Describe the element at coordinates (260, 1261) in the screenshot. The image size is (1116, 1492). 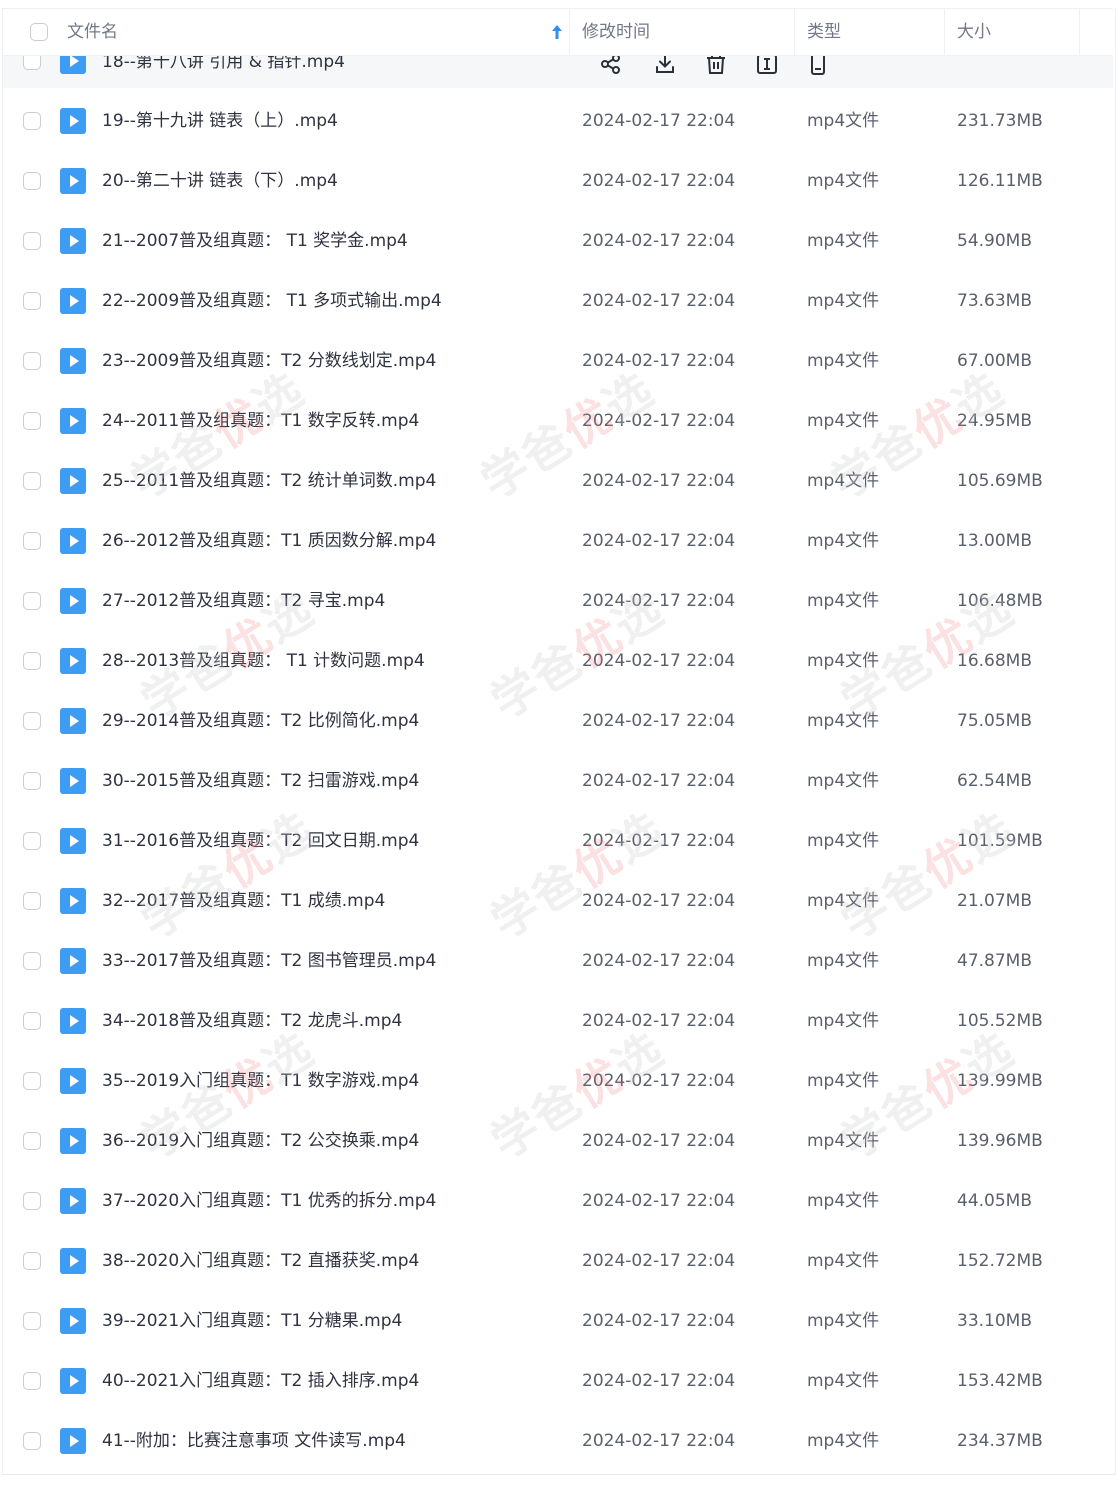
I see `file-name: 38--2020入门组真题：T2 直播获奖.mp4` at that location.